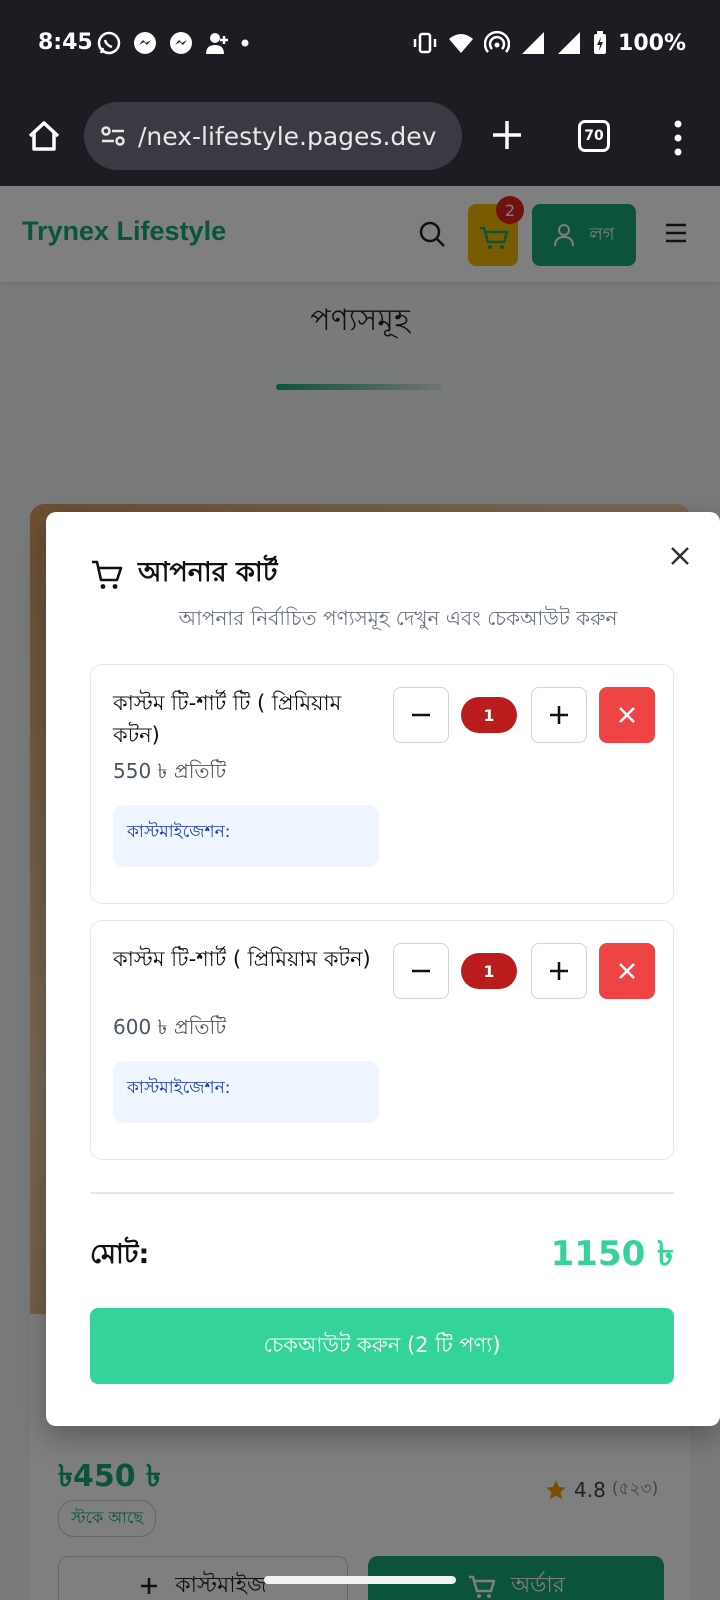 This screenshot has width=720, height=1600. I want to click on tab-switcher-button: 70, so click(594, 136).